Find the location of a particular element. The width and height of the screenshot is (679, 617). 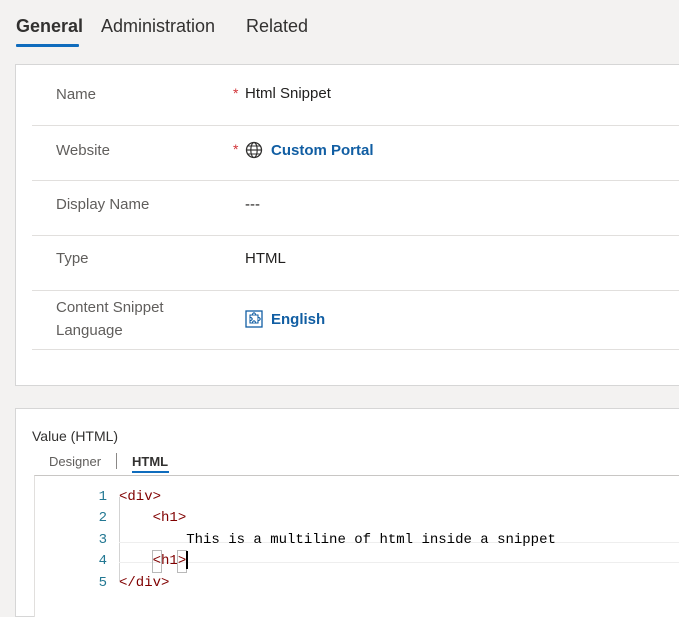

label-line-2: Language is located at coordinates (89, 330).